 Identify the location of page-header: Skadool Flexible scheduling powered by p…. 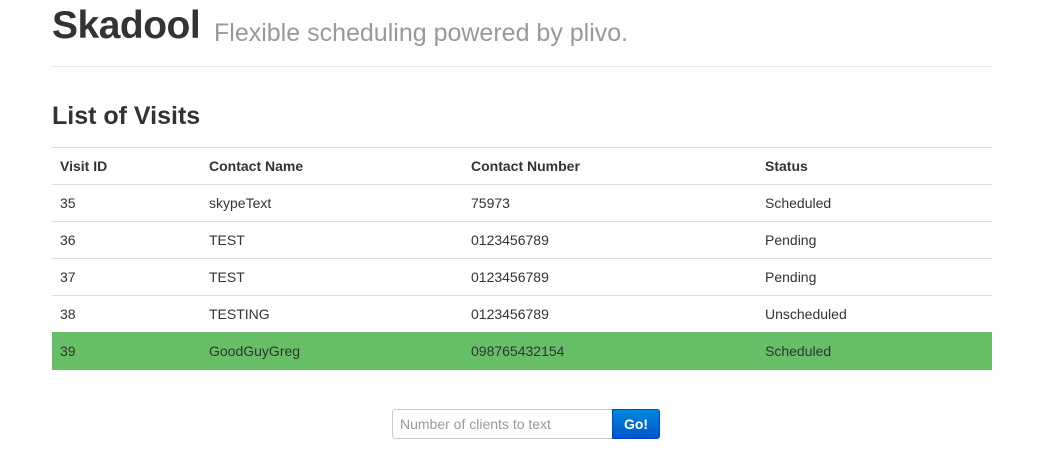
(522, 33).